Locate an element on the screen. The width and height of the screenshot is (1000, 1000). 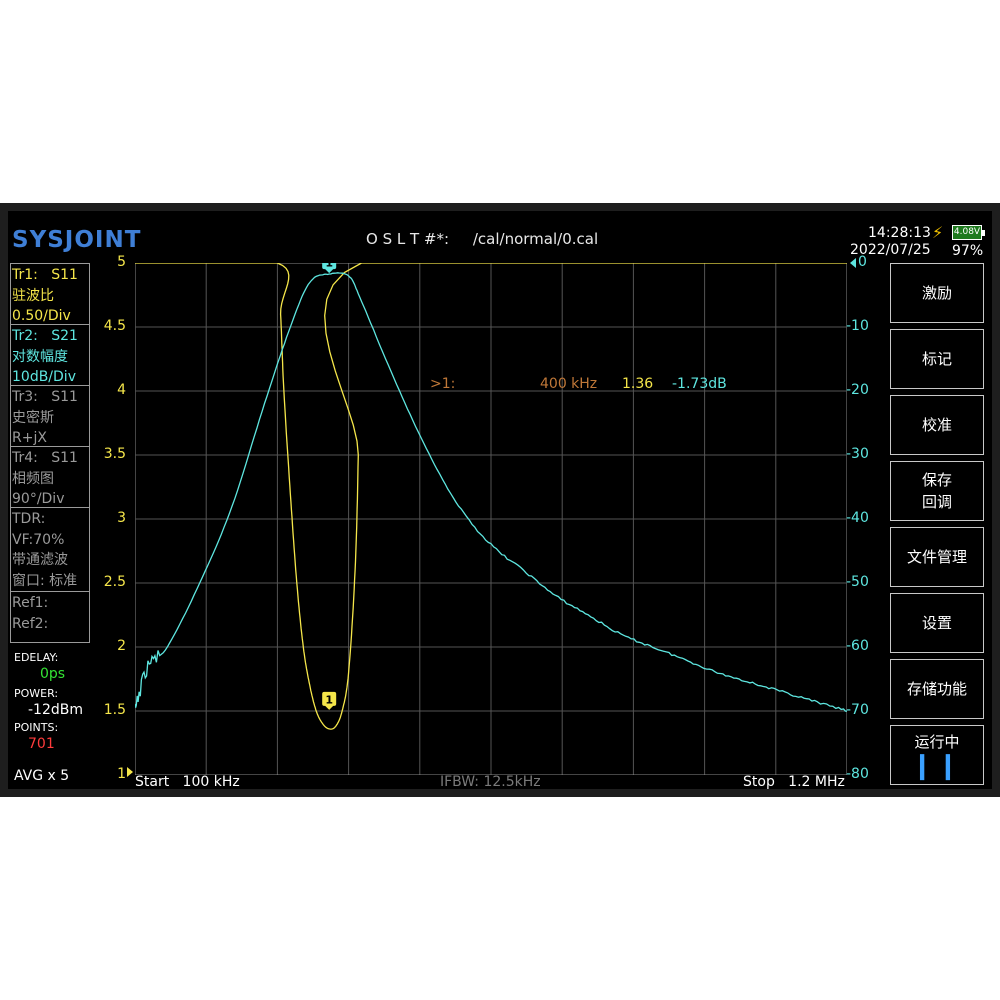
trace-3-box: Tr3: S11 史密斯 R+jX is located at coordinates (50, 416).